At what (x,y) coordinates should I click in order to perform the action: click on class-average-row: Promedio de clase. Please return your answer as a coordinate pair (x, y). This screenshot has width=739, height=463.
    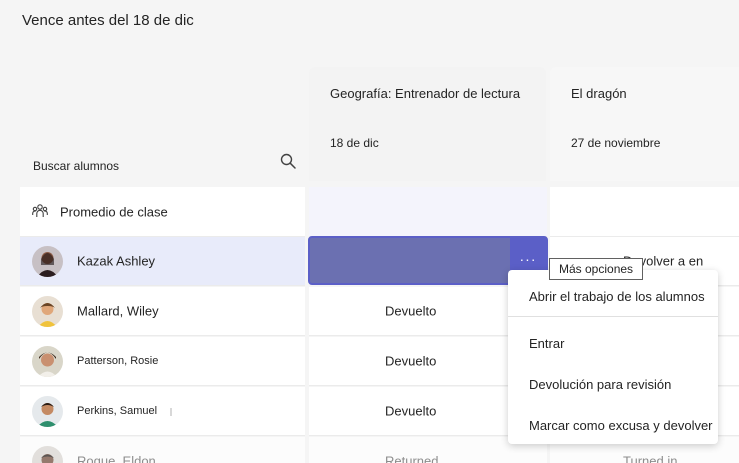
    Looking at the image, I should click on (162, 212).